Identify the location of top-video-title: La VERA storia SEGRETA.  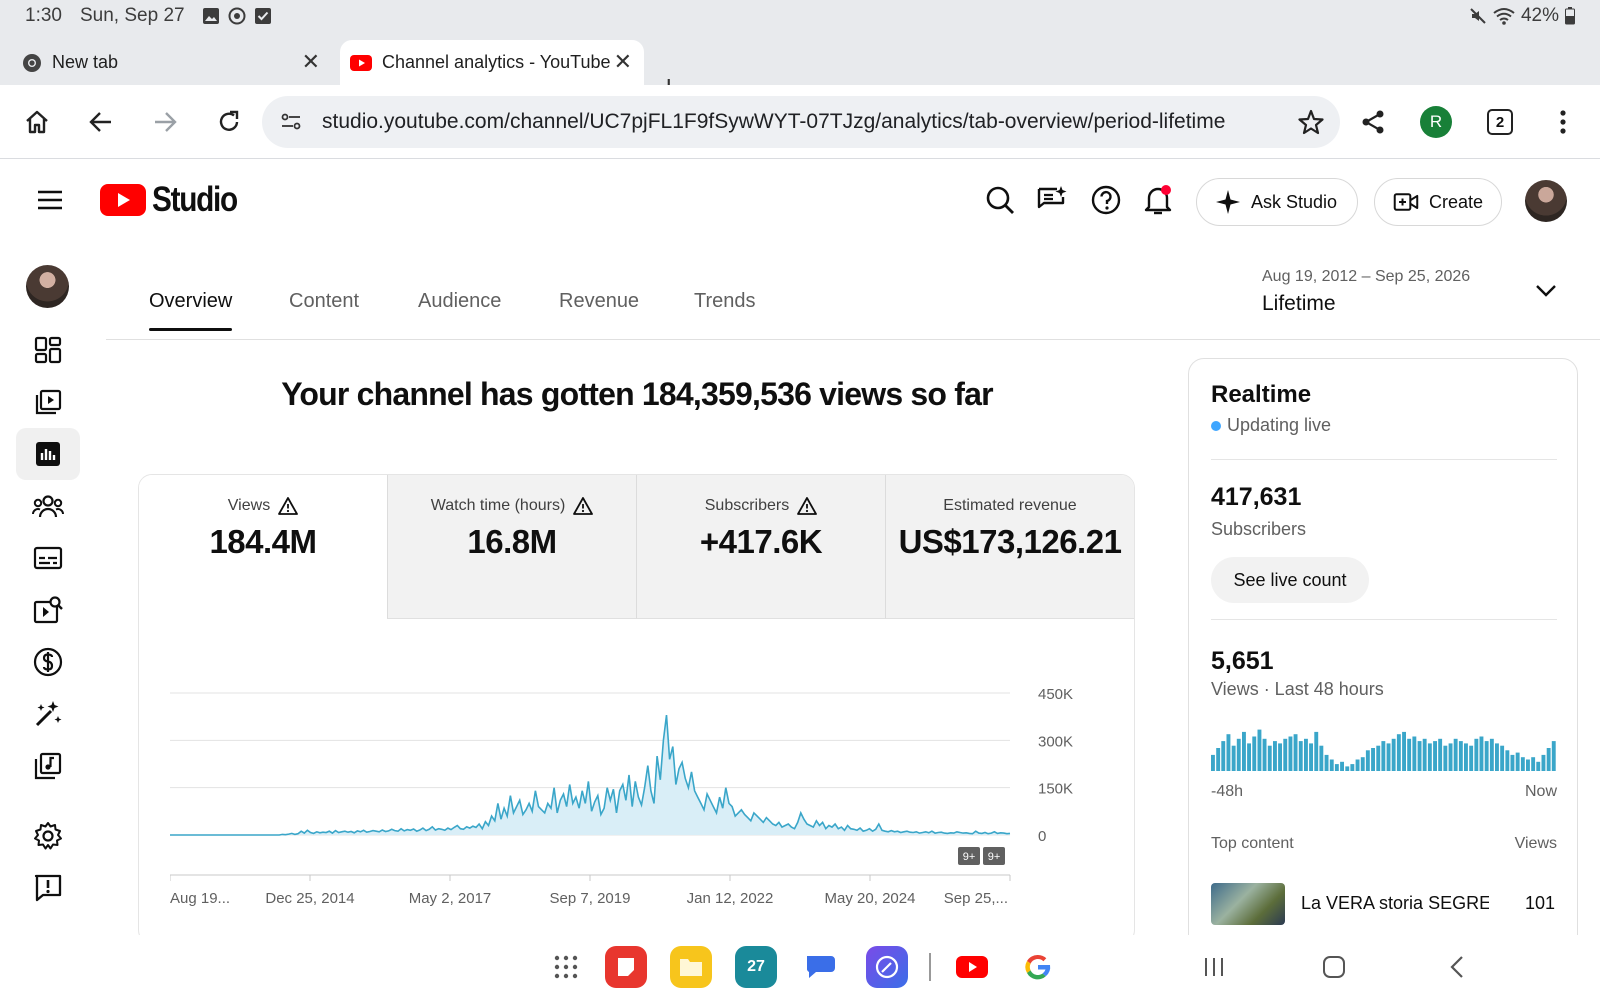
(1395, 903).